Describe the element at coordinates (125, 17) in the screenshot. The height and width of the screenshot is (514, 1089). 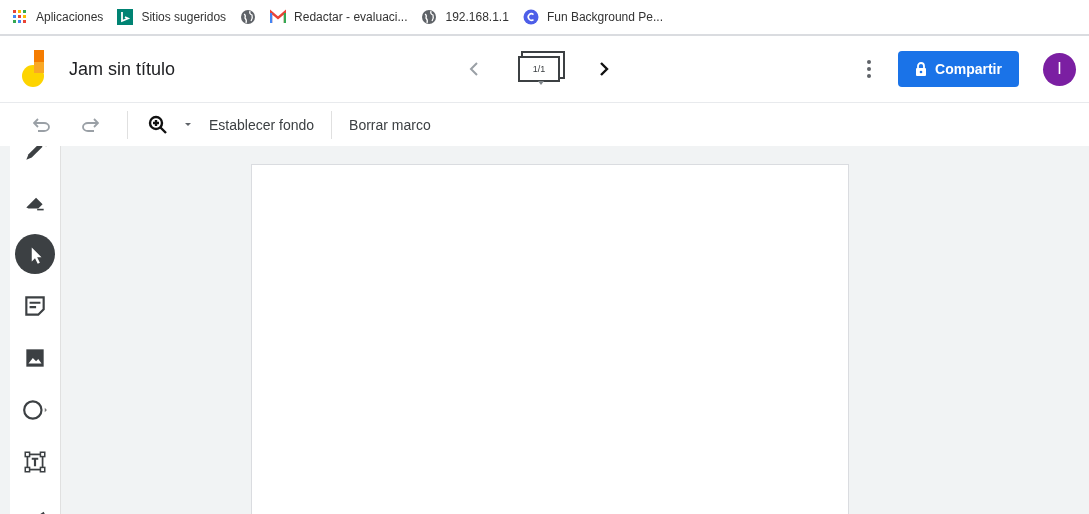
I see `bing-logo-icon` at that location.